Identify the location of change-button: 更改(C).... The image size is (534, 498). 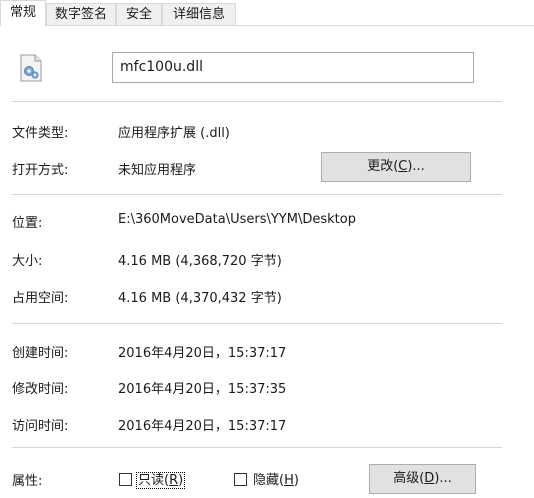
(396, 167).